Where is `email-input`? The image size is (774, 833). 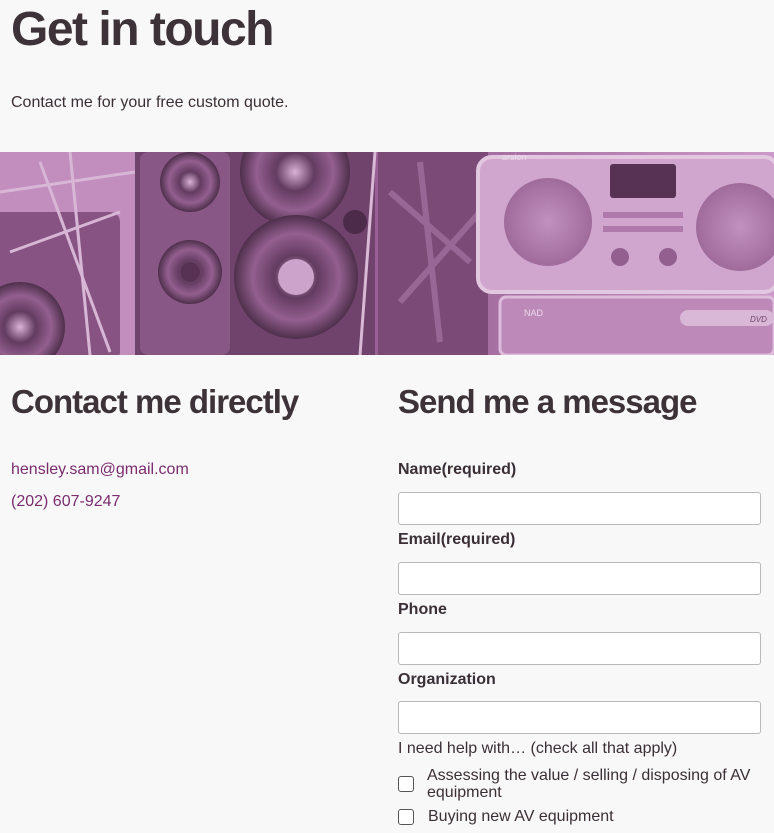
email-input is located at coordinates (579, 578).